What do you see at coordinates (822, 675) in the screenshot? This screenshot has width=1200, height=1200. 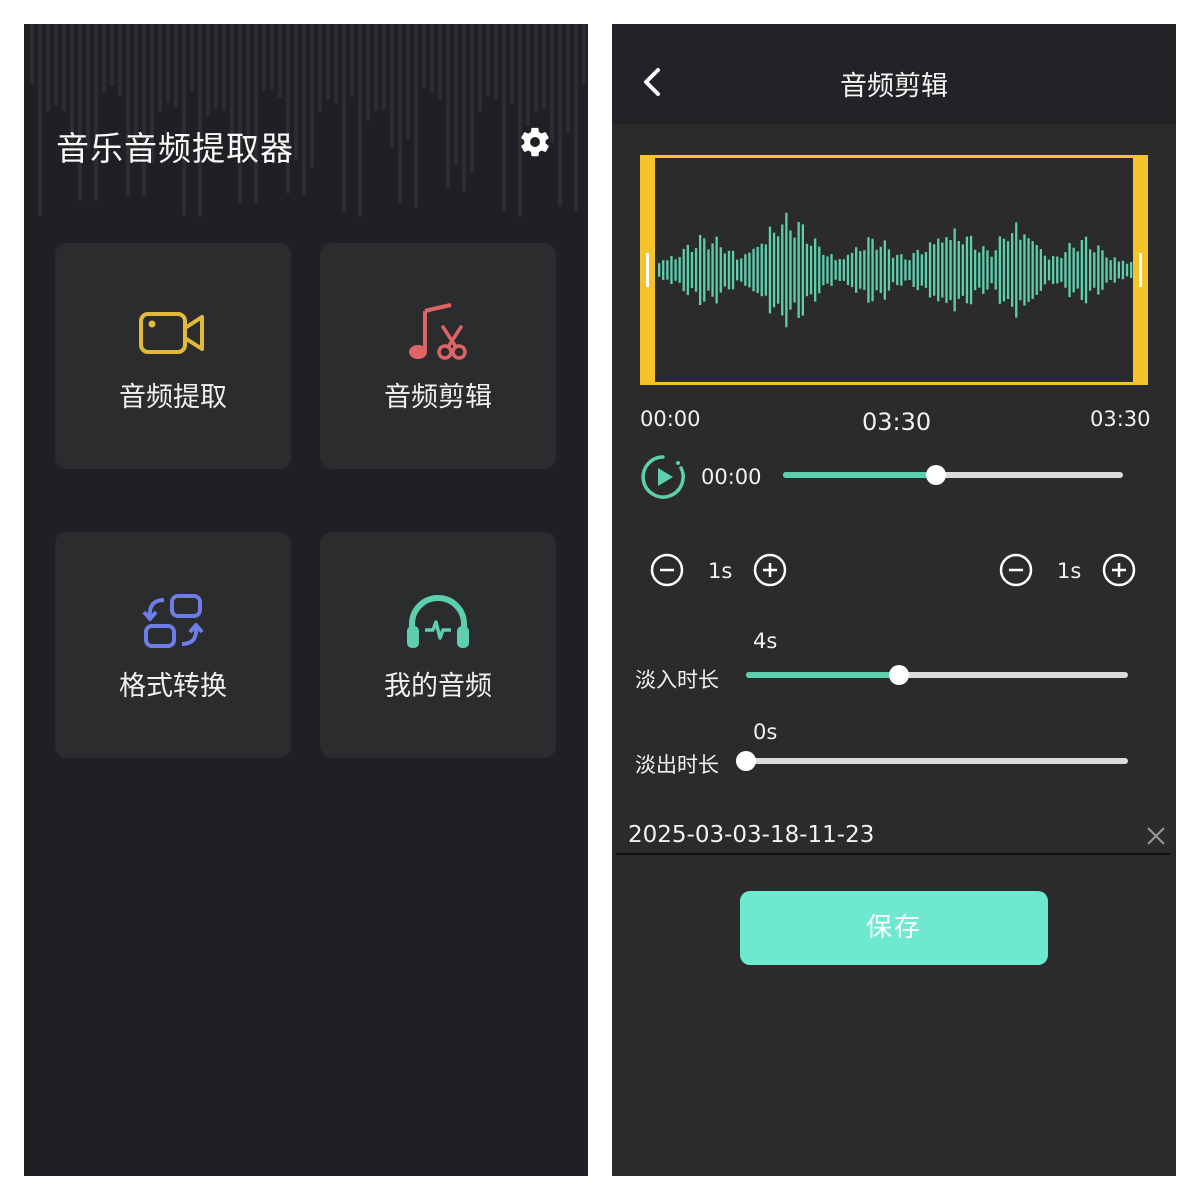 I see `fade-in-fill` at bounding box center [822, 675].